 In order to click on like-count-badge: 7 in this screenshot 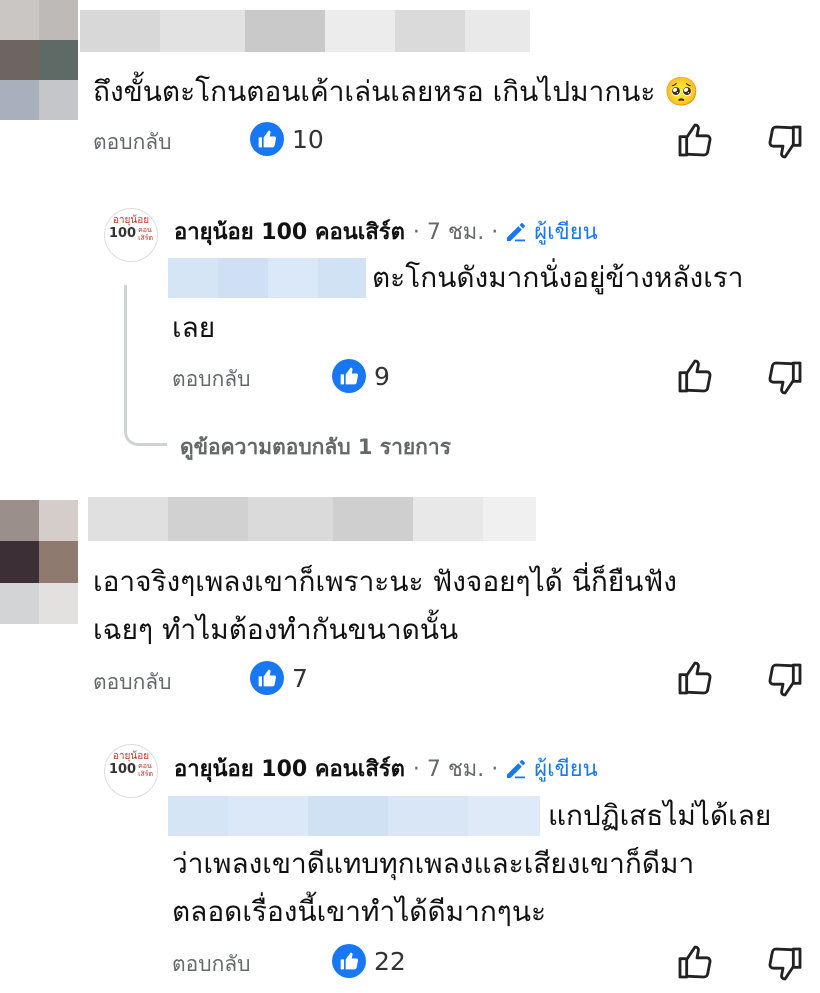, I will do `click(279, 678)`.